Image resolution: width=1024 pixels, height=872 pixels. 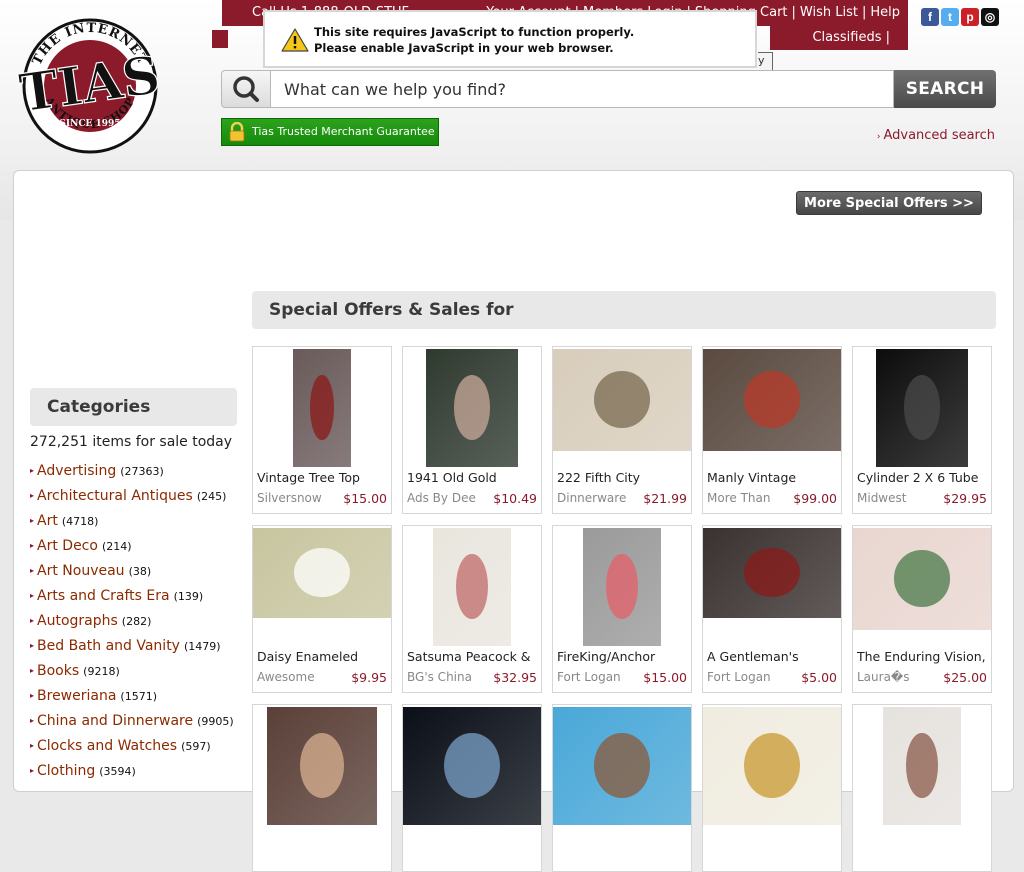 I want to click on santa-ad-image, so click(x=472, y=408).